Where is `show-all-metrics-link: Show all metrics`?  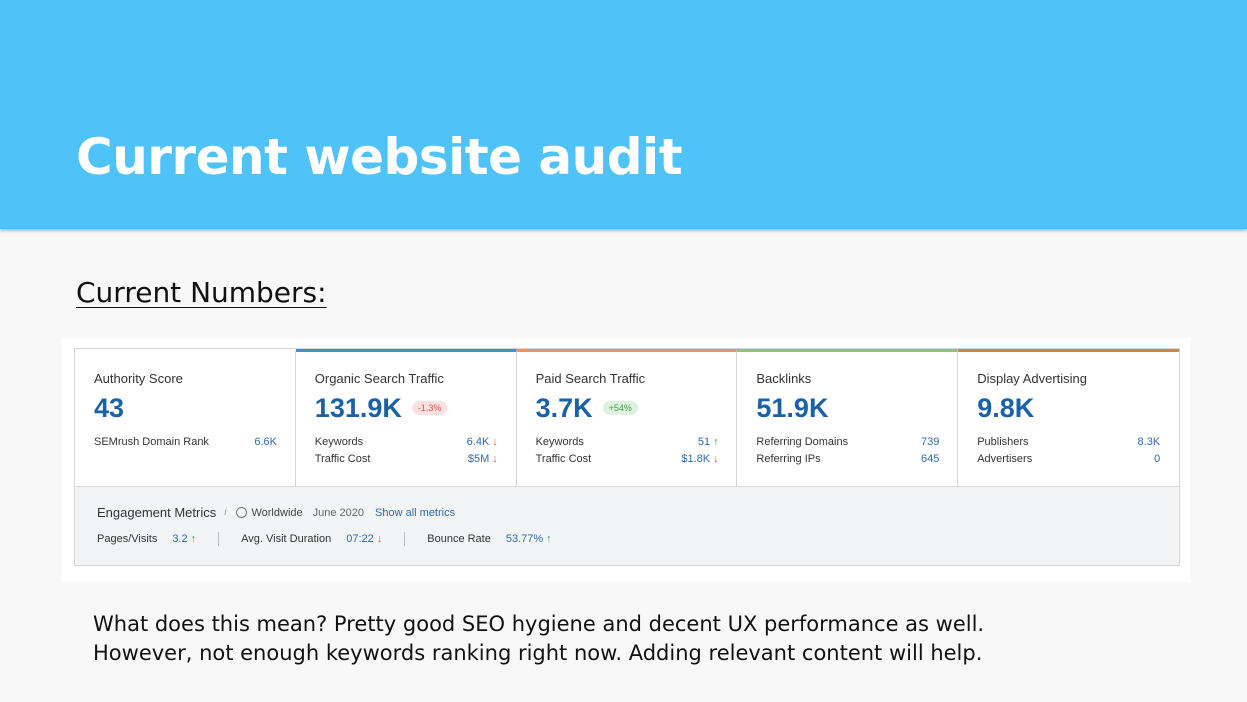
show-all-metrics-link: Show all metrics is located at coordinates (415, 513).